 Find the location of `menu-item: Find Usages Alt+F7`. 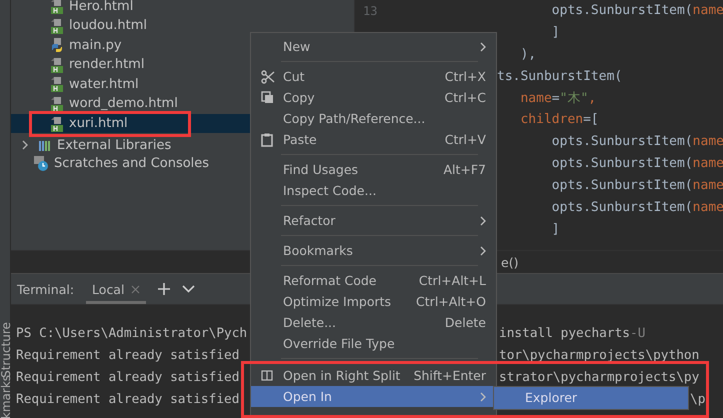

menu-item: Find Usages Alt+F7 is located at coordinates (373, 169).